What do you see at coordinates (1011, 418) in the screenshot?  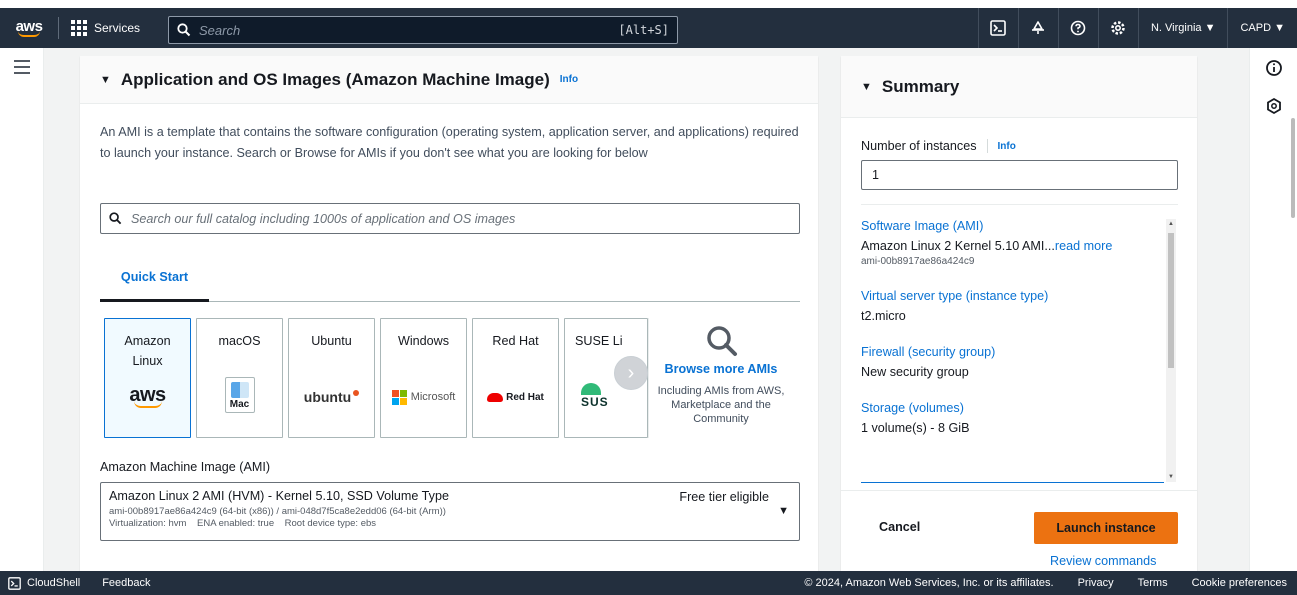 I see `storage-block: Storage (volumes) 1 volume(s) - 8 GiB` at bounding box center [1011, 418].